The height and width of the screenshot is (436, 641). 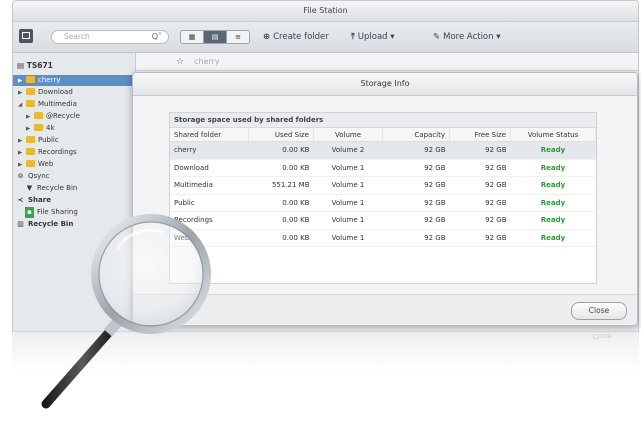 I want to click on sidebar-item-label: Recycle Bin, so click(x=57, y=188).